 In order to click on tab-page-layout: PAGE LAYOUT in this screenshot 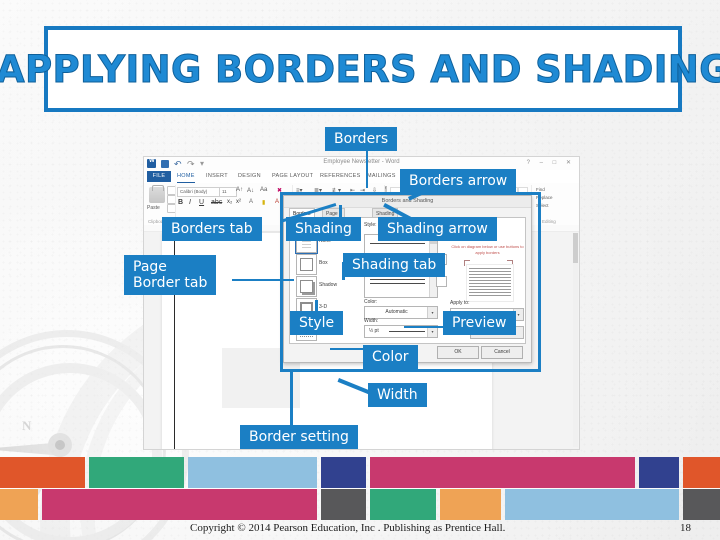, I will do `click(292, 176)`.